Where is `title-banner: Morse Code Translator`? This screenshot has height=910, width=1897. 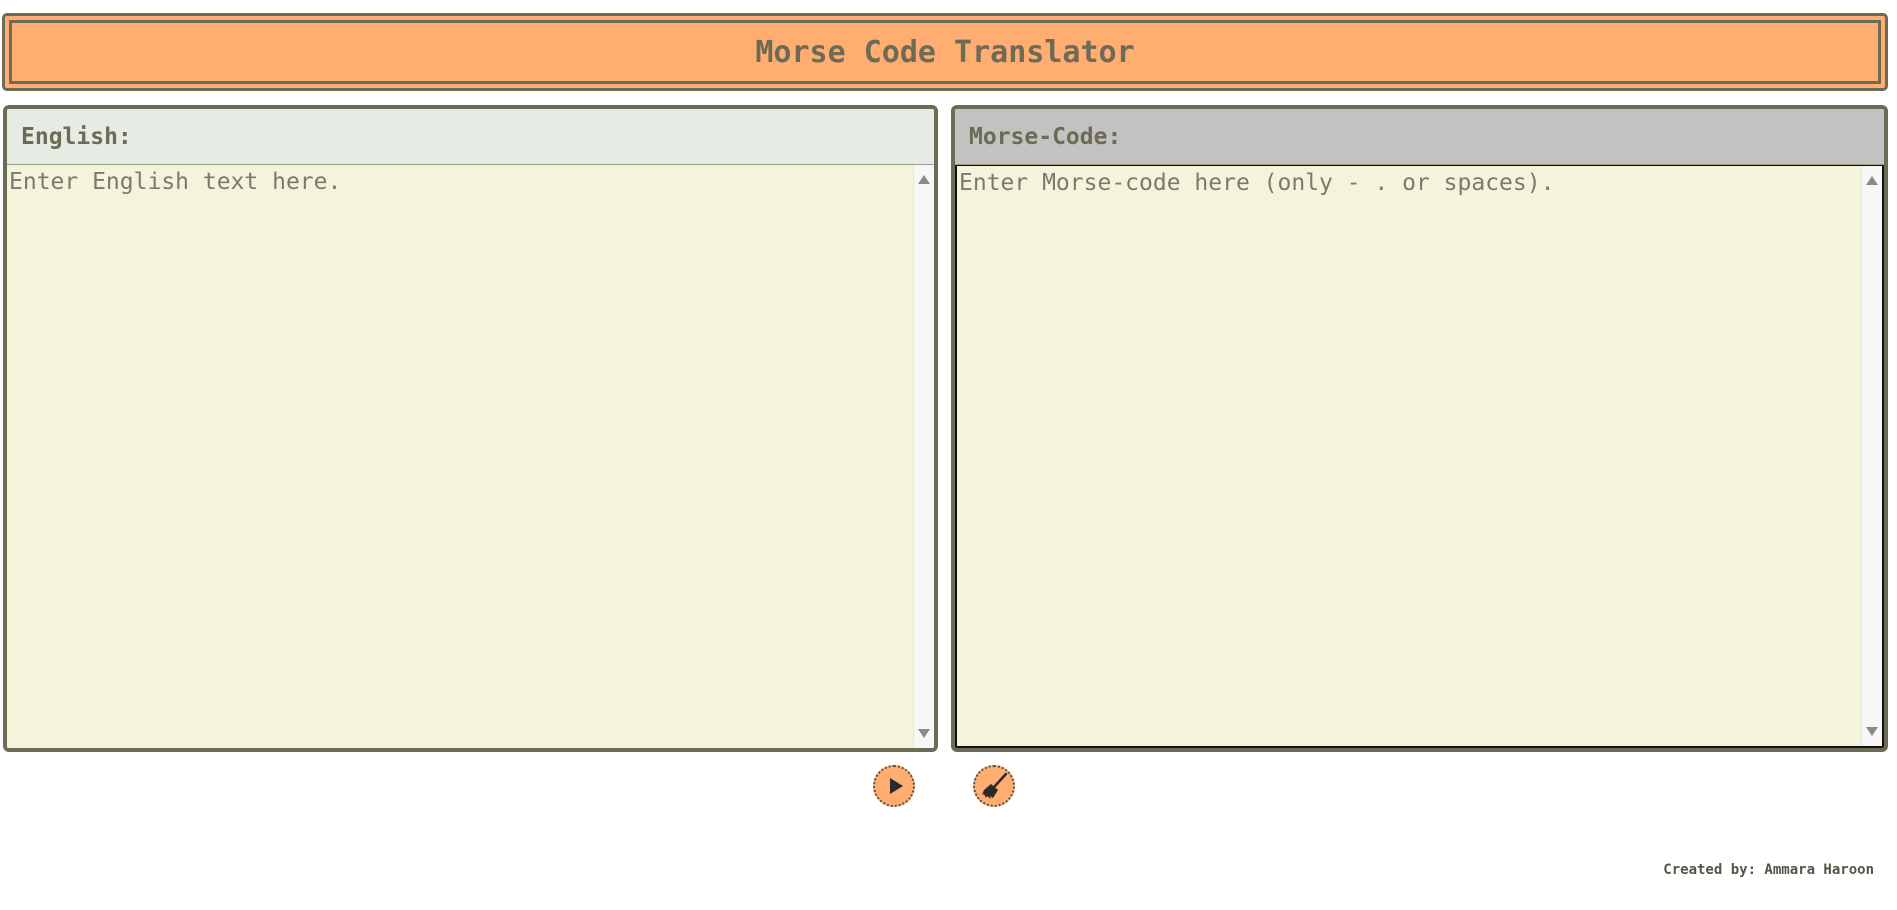
title-banner: Morse Code Translator is located at coordinates (945, 52).